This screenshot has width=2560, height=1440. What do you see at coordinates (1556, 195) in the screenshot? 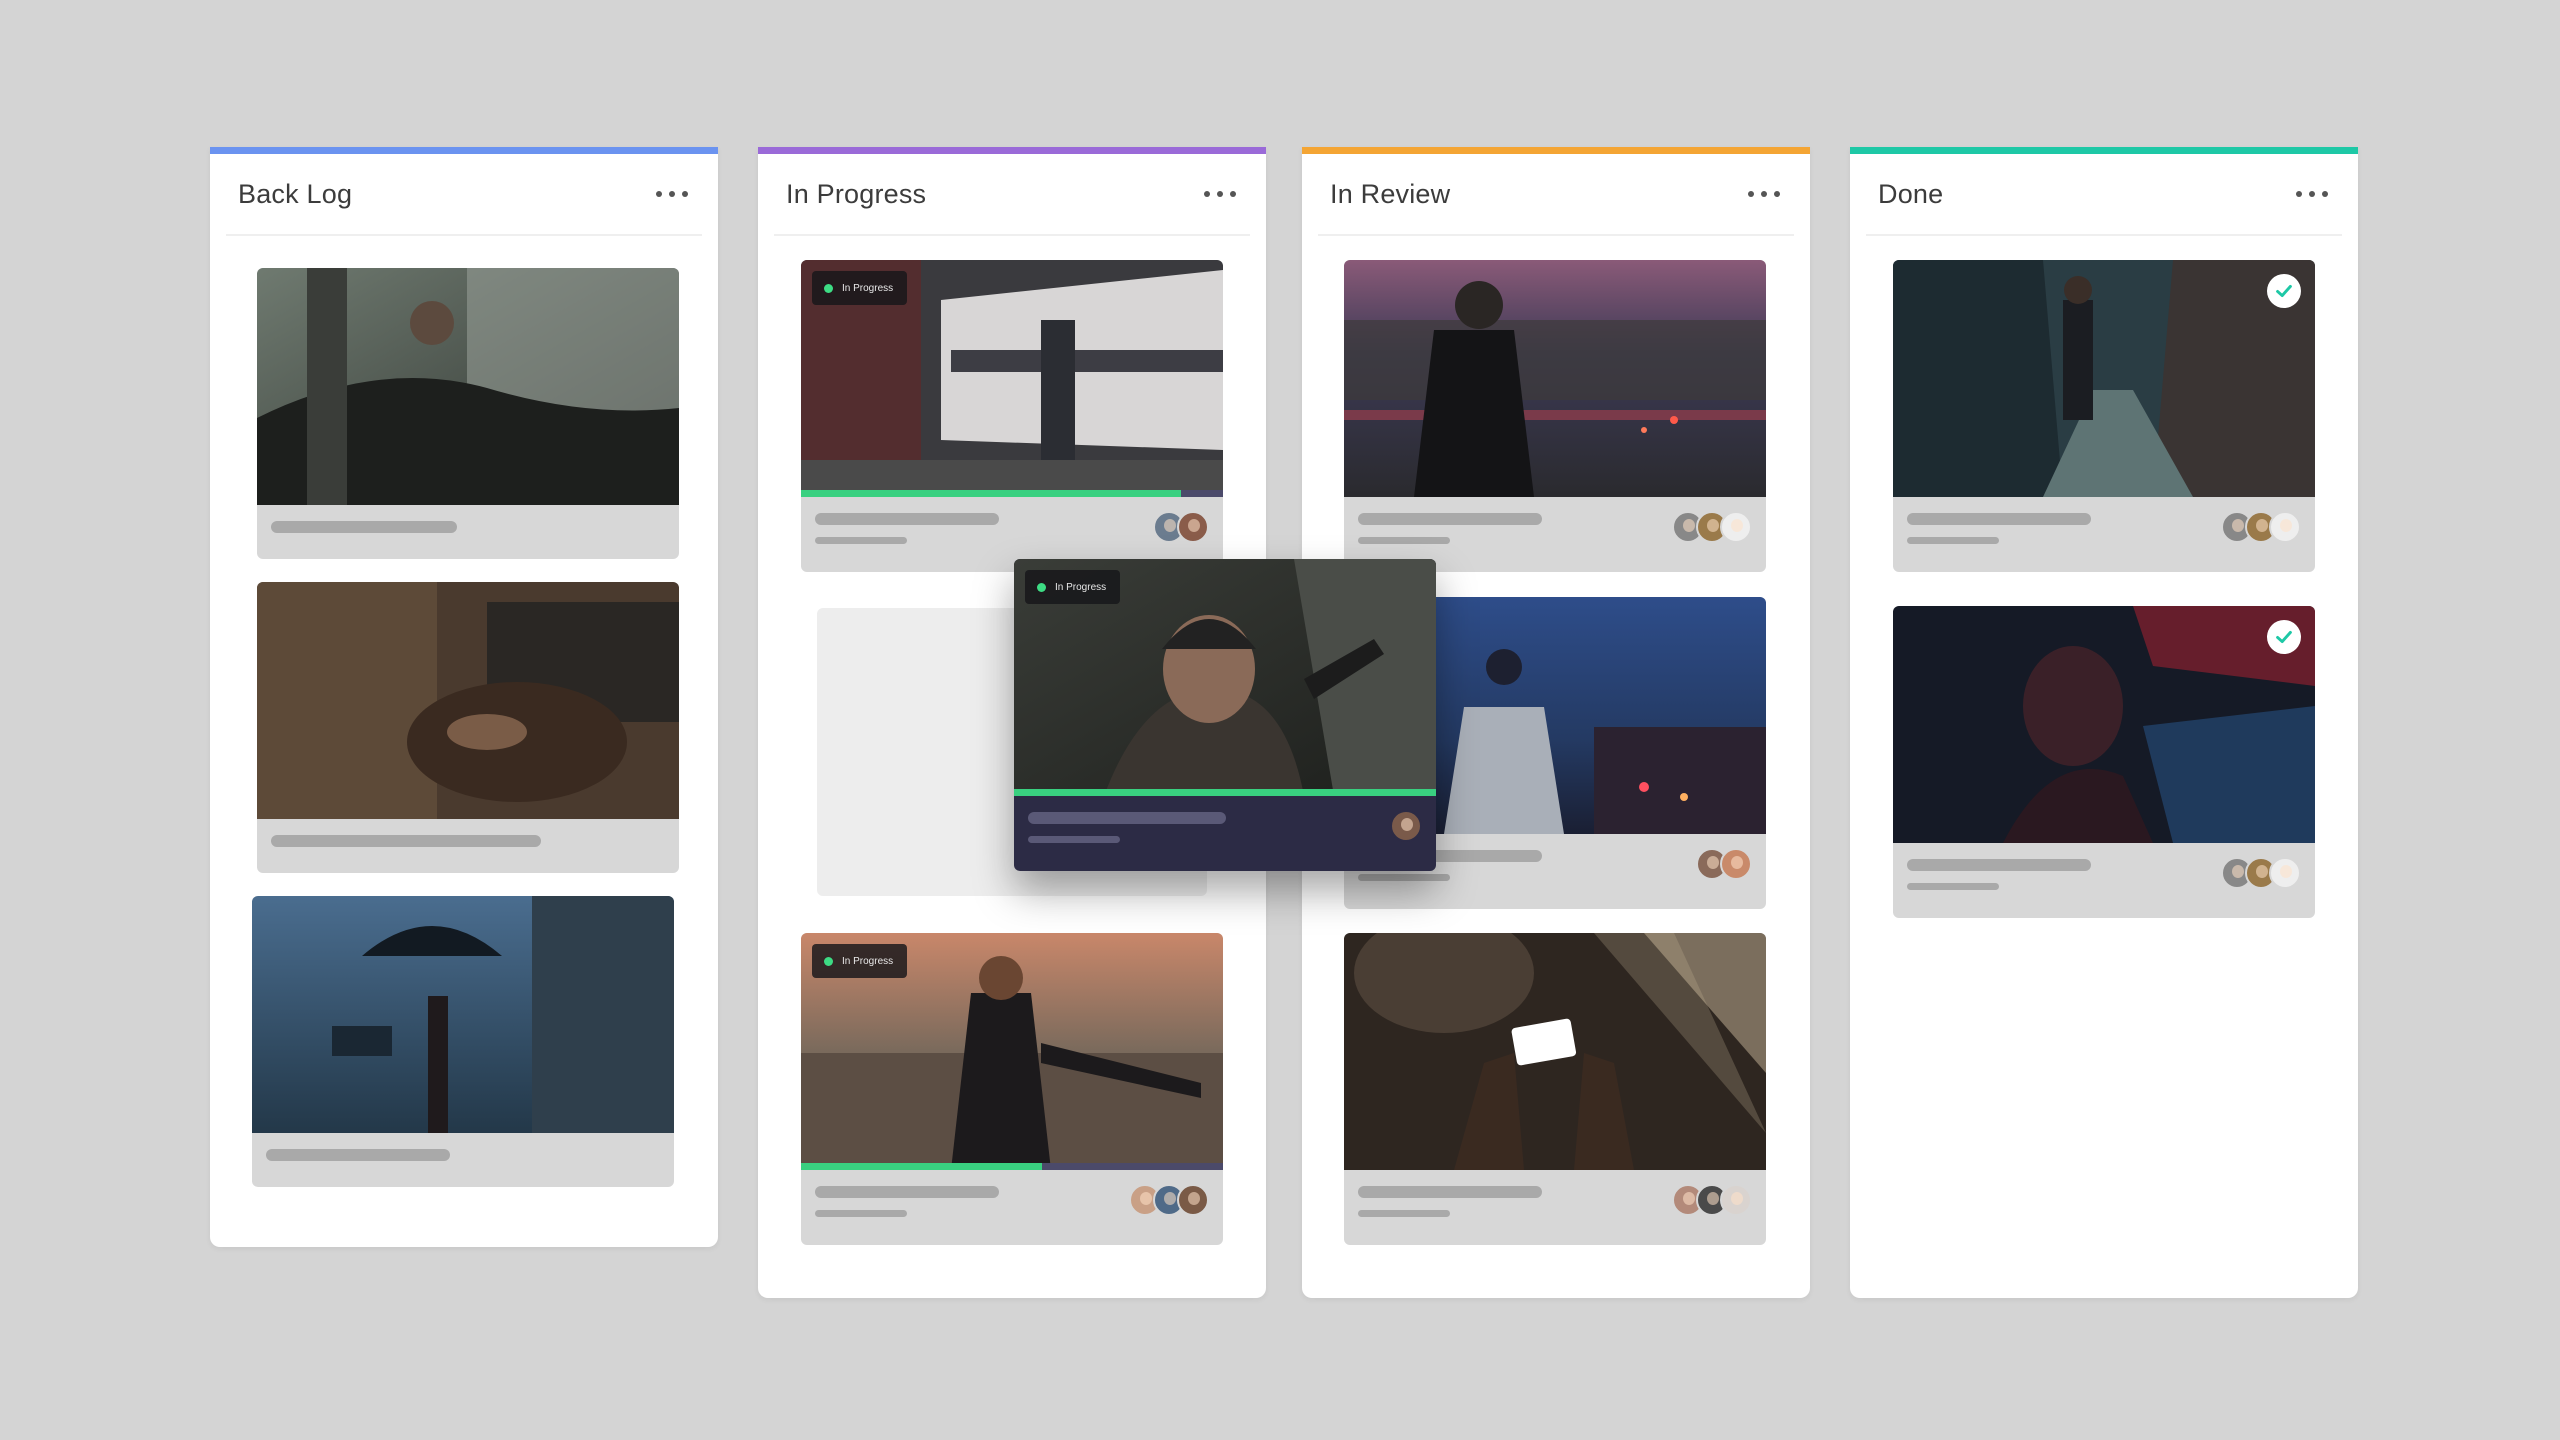
I see `column-header: In Review` at bounding box center [1556, 195].